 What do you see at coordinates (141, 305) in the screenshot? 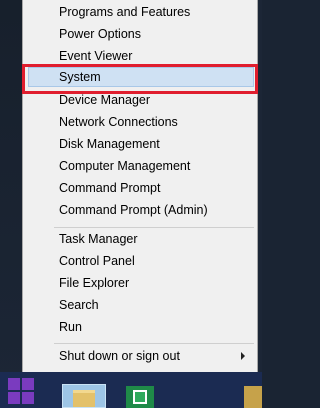
I see `menu-item-search: Search` at bounding box center [141, 305].